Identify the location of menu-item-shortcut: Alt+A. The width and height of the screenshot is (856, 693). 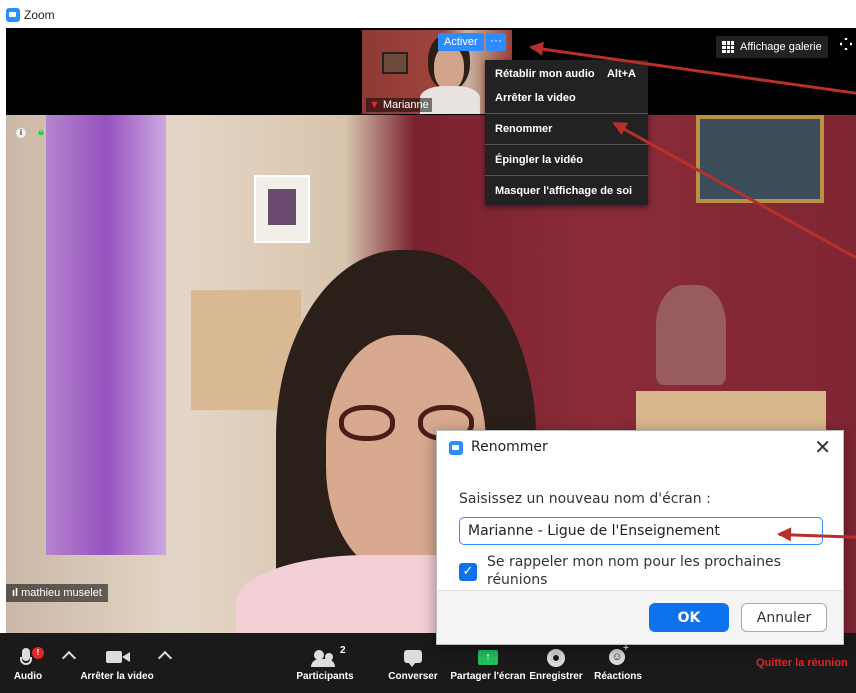
(621, 74).